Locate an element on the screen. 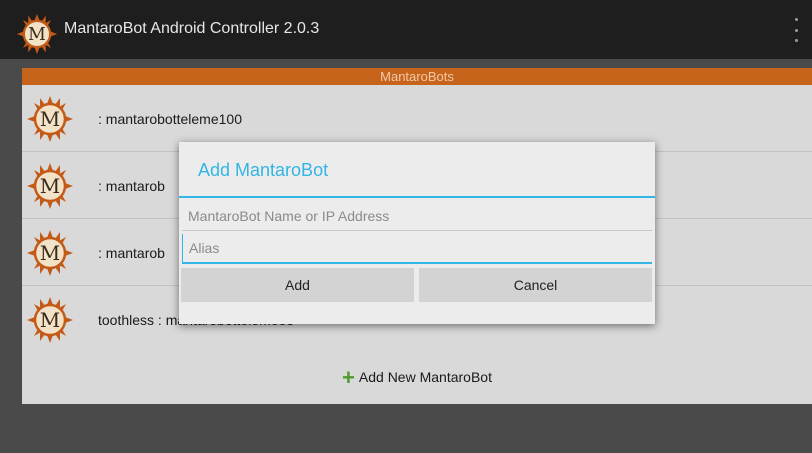  overflow-menu-icon is located at coordinates (796, 30).